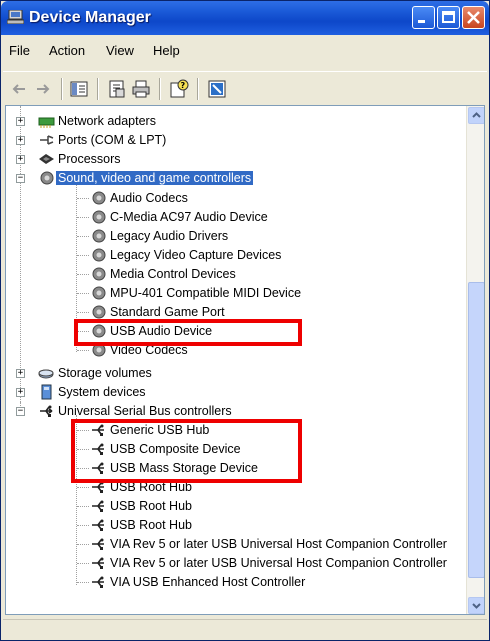 The height and width of the screenshot is (641, 490). I want to click on tree-device-label: Audio Codecs, so click(149, 198).